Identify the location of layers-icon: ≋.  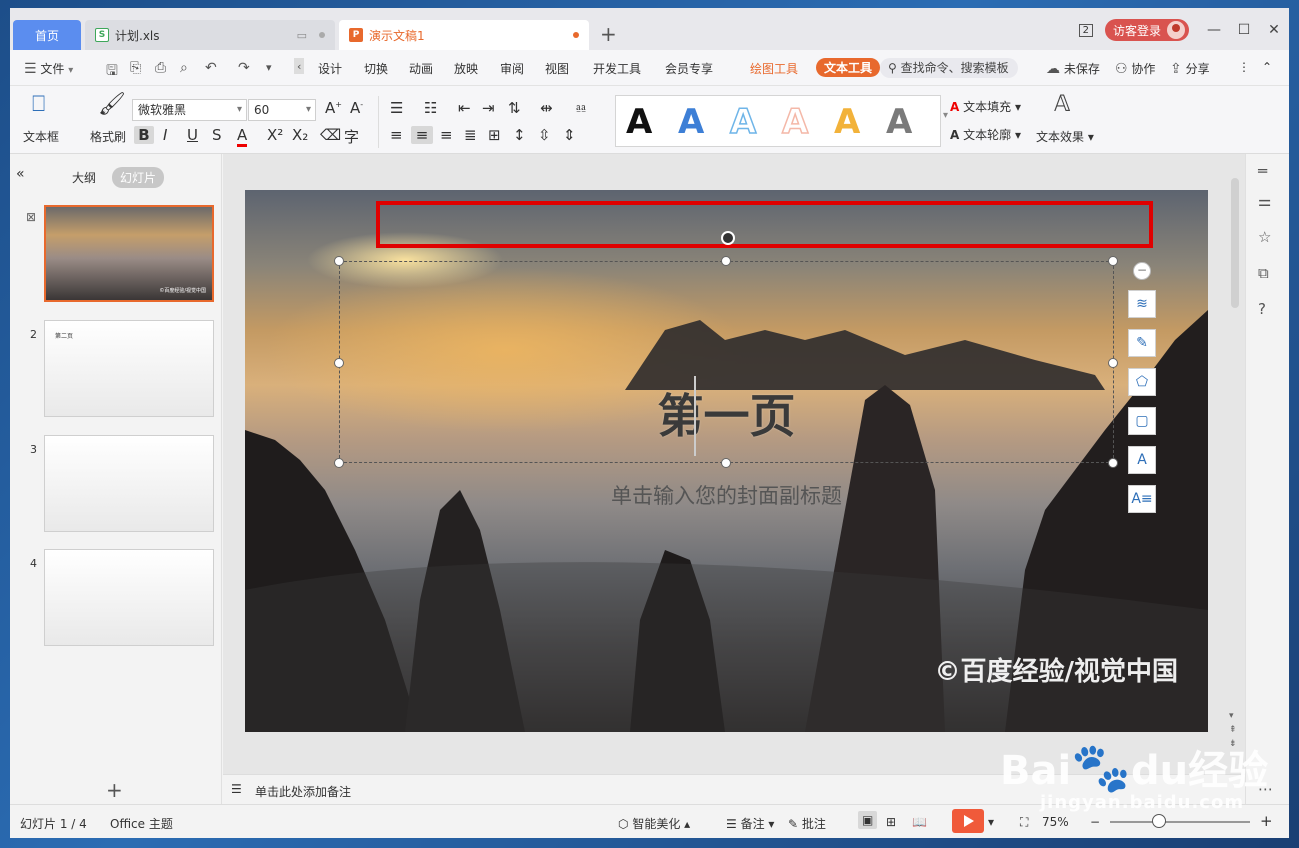
(1142, 304).